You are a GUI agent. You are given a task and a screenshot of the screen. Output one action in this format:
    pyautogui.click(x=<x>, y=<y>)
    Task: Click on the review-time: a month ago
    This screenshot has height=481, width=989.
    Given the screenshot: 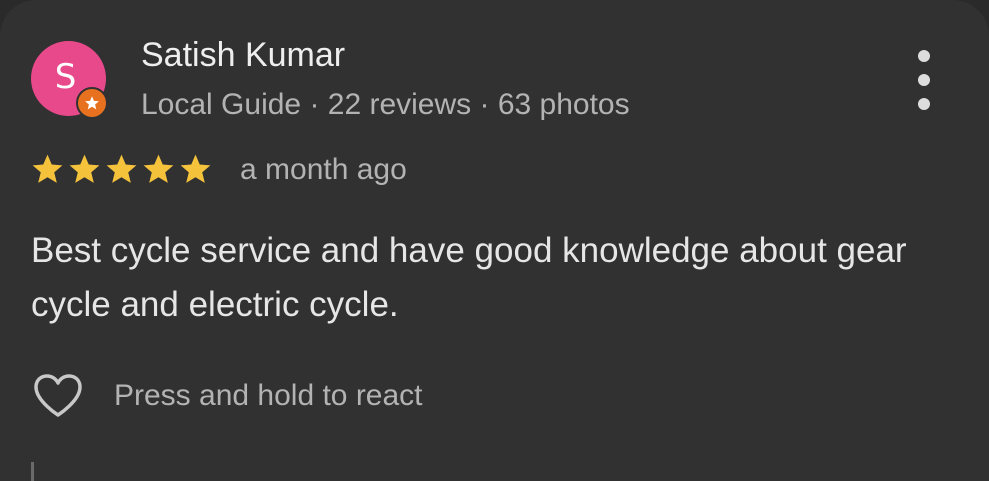 What is the action you would take?
    pyautogui.click(x=323, y=169)
    